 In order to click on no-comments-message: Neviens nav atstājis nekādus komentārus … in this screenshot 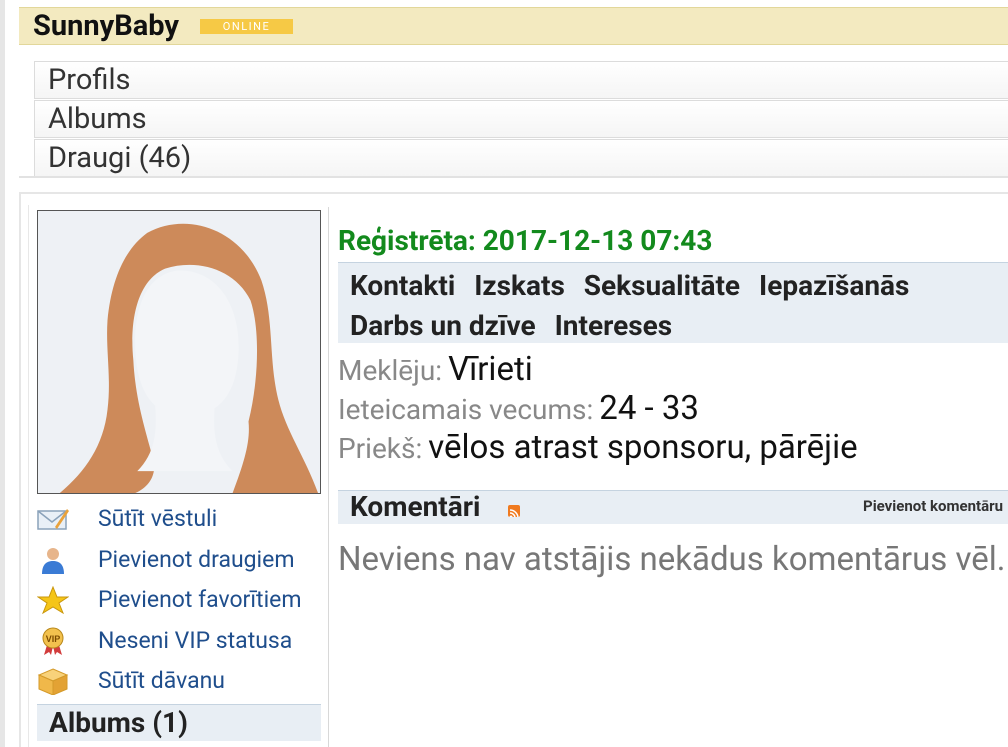, I will do `click(672, 559)`.